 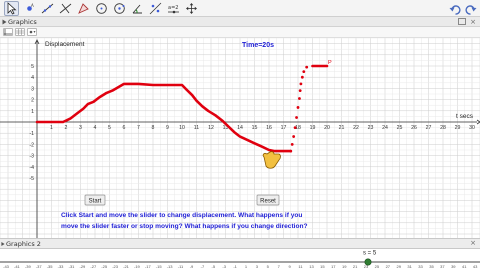 I want to click on graphics-2-tick: -37, so click(x=39, y=266).